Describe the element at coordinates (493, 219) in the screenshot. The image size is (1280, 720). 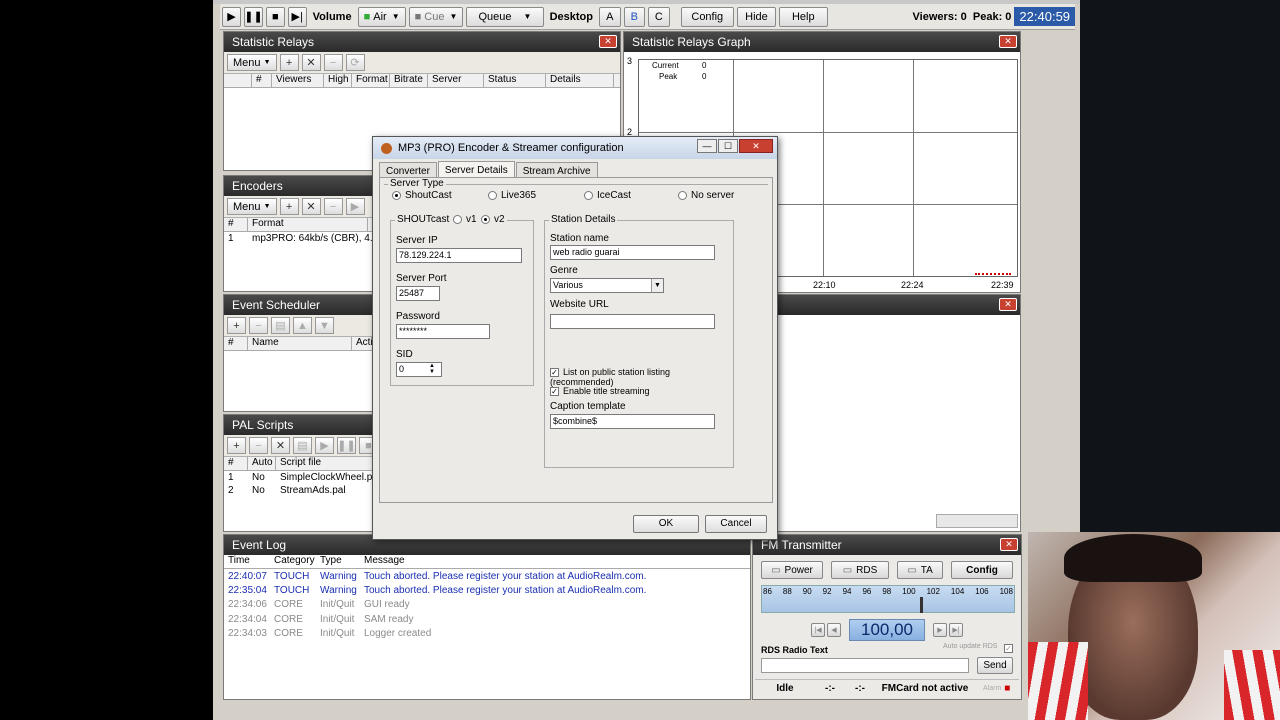
I see `radio-v2: v2` at that location.